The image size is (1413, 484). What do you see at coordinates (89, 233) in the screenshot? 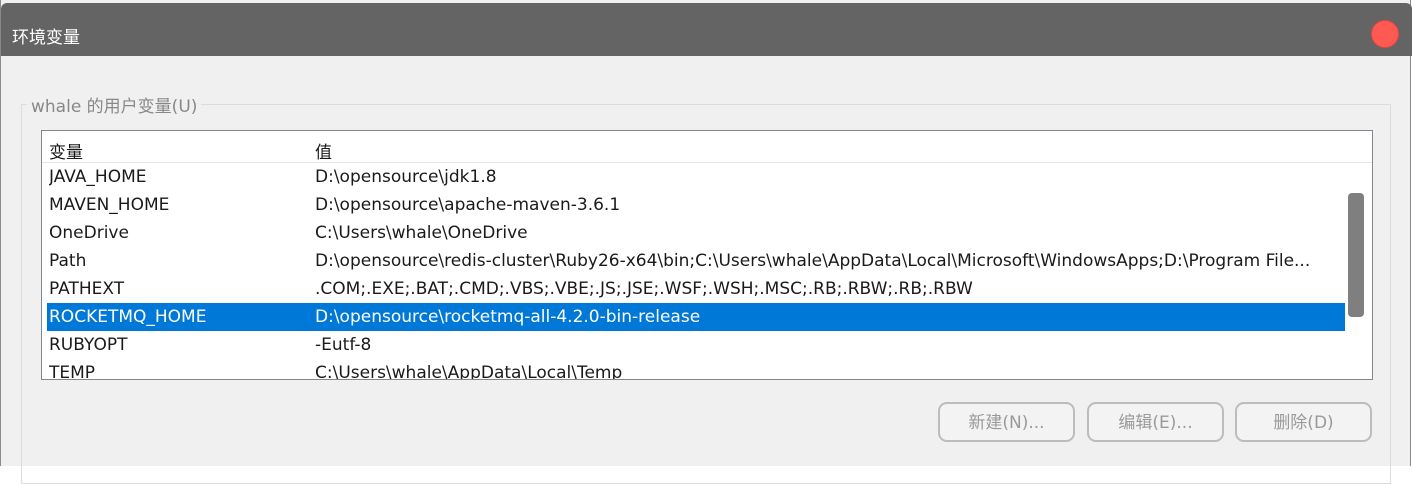
I see `variable-name-cell: OneDrive` at bounding box center [89, 233].